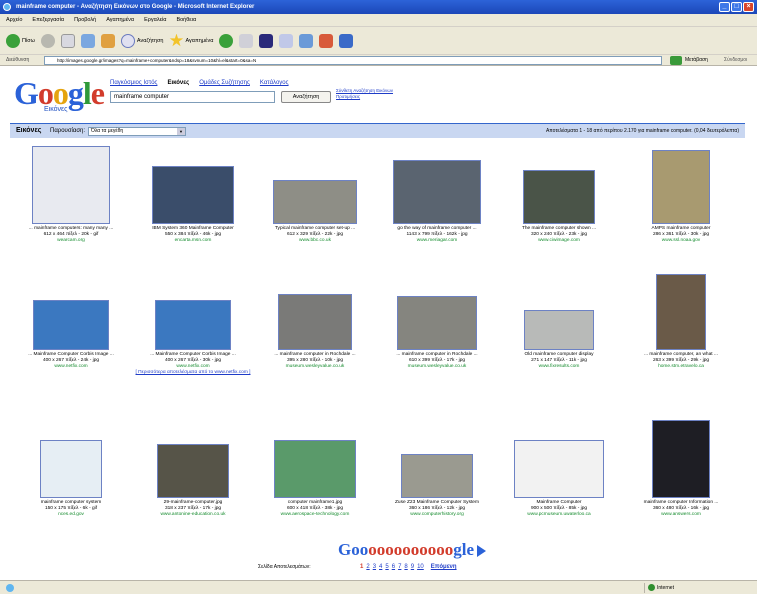 The height and width of the screenshot is (594, 757). Describe the element at coordinates (374, 567) in the screenshot. I see `page-3: 3` at that location.